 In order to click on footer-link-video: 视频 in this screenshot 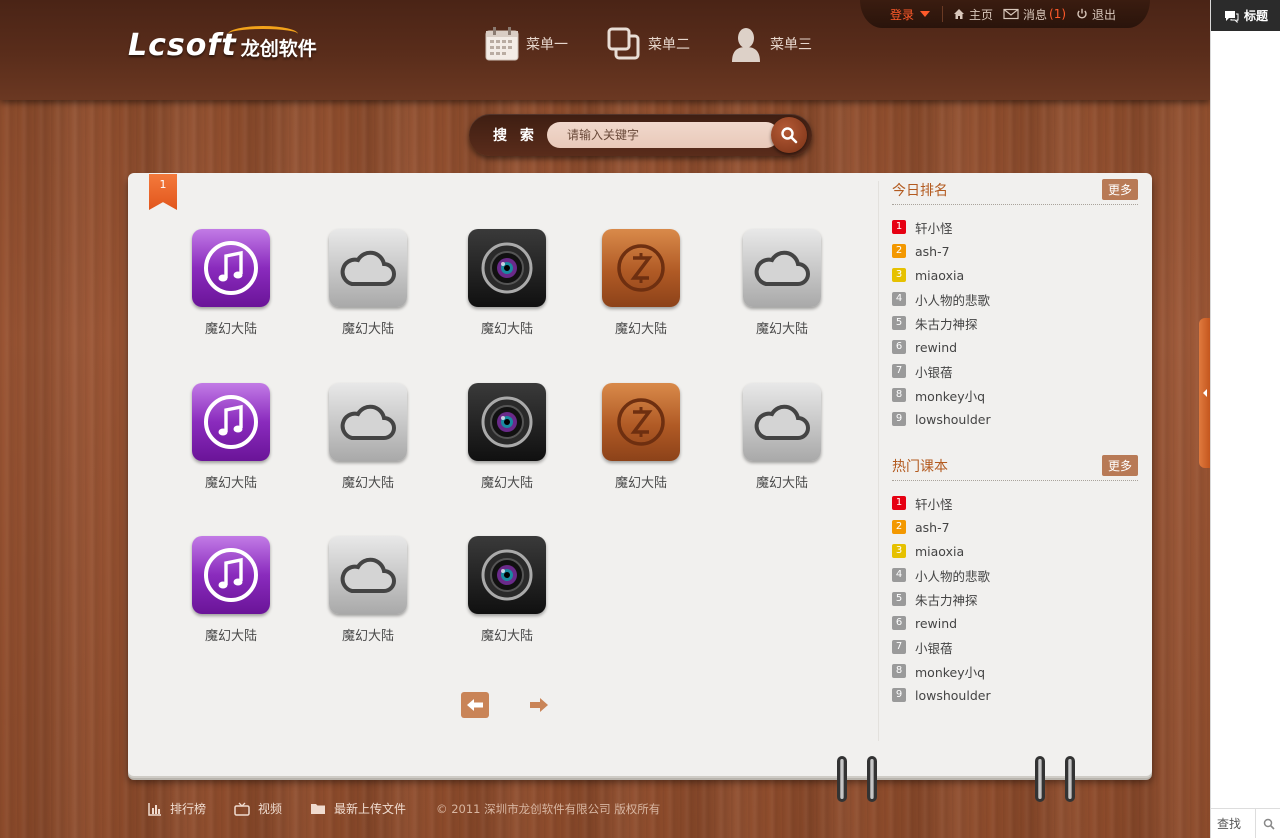, I will do `click(258, 808)`.